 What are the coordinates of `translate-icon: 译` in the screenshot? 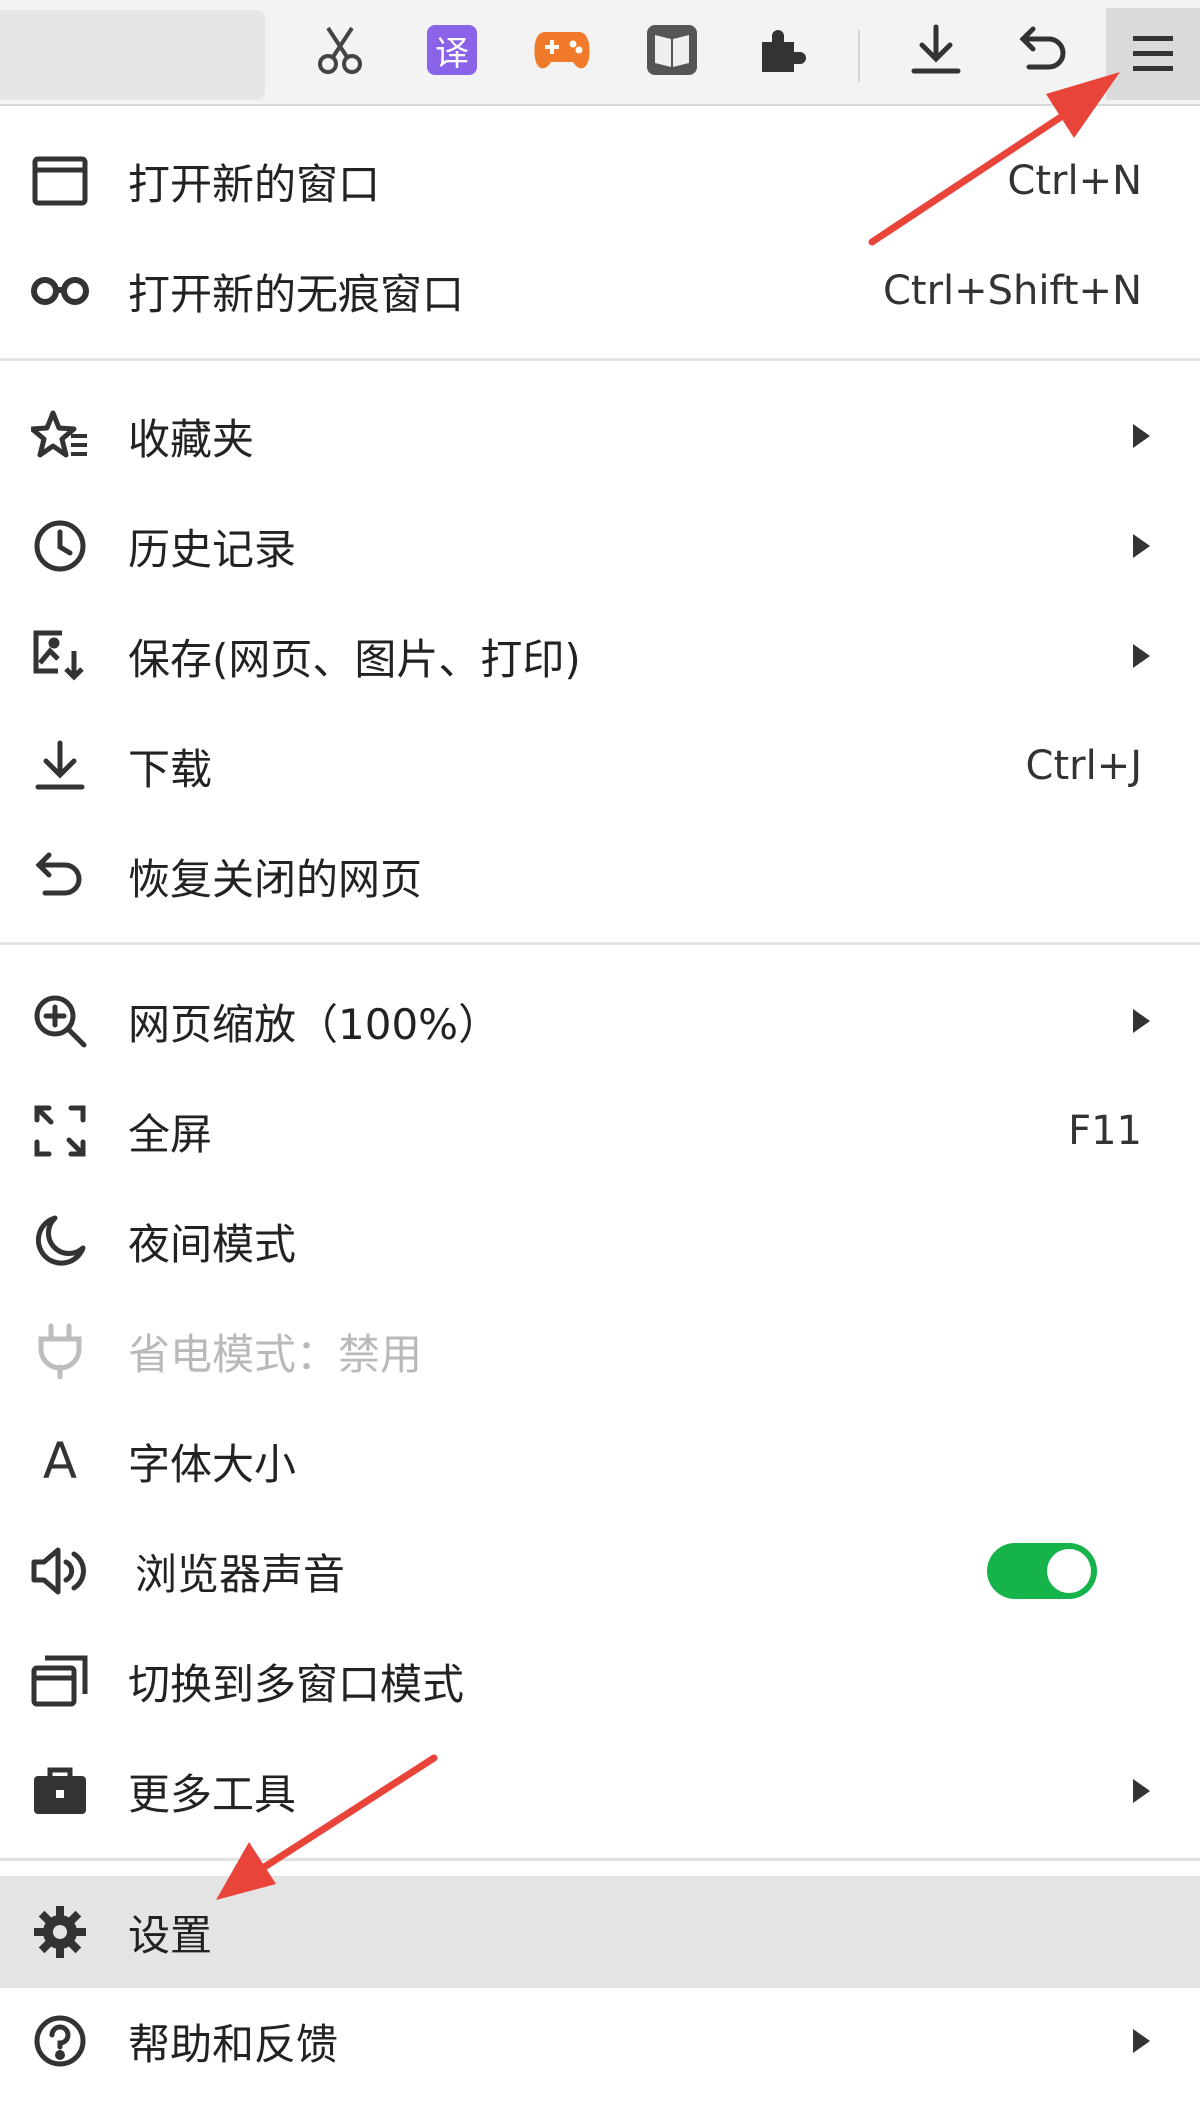 It's located at (452, 50).